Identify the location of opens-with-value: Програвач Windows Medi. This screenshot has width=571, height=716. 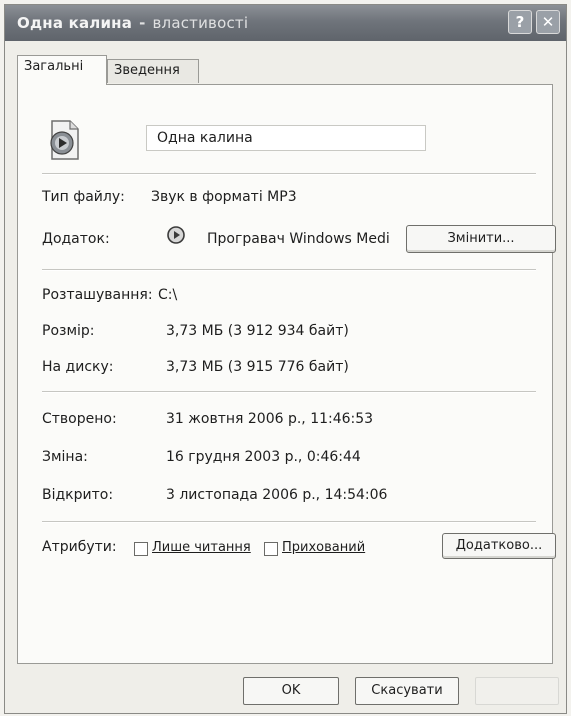
(298, 239).